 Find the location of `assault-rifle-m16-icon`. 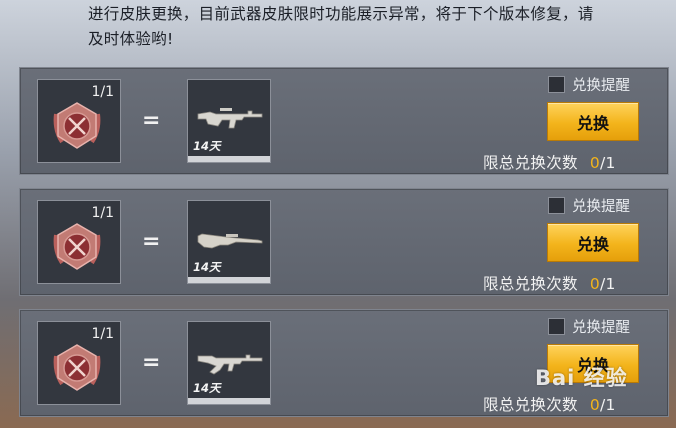

assault-rifle-m16-icon is located at coordinates (230, 118).